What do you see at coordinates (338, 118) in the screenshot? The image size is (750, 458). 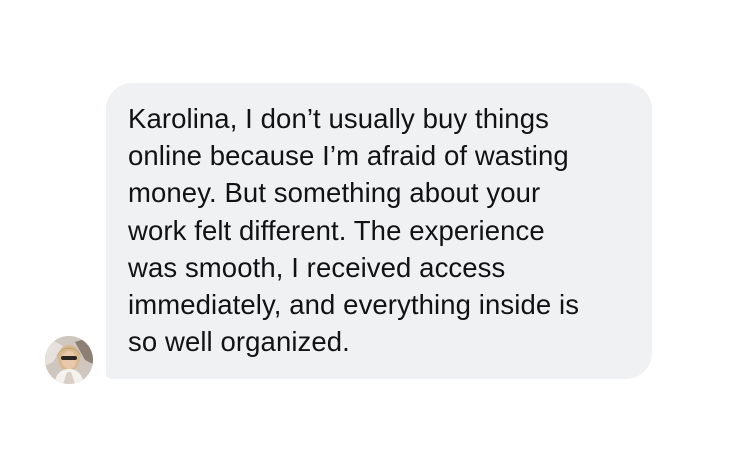 I see `message-line: Karolina, I don’t usually buy things` at bounding box center [338, 118].